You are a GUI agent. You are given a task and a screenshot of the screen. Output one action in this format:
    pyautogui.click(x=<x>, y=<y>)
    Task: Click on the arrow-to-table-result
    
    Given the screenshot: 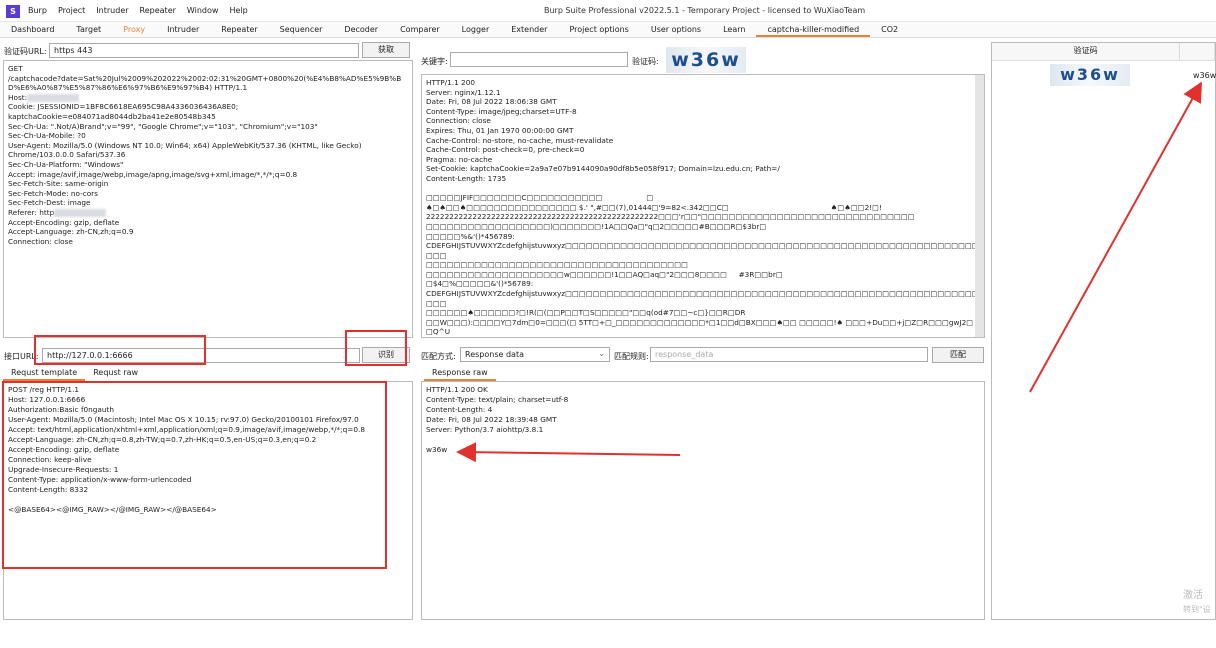 What is the action you would take?
    pyautogui.click(x=1115, y=237)
    